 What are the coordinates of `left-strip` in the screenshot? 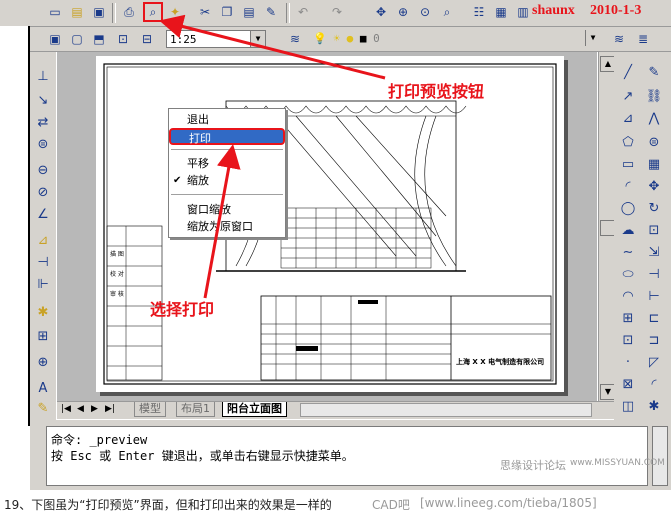 It's located at (15, 226).